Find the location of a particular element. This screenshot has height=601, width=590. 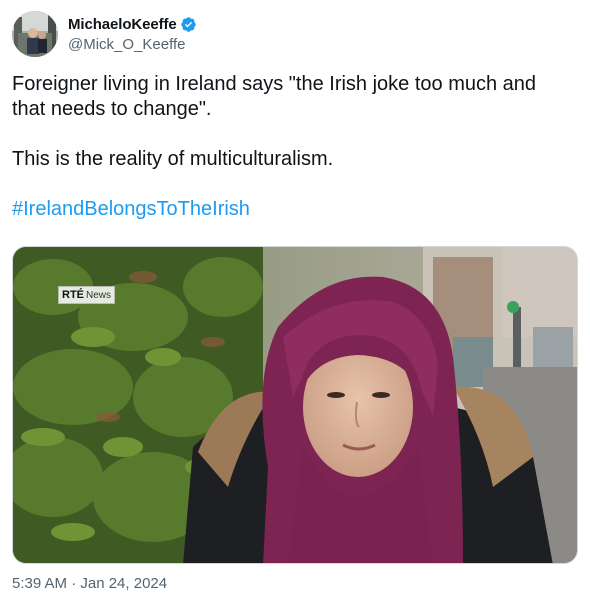

rte-news-watermark: RTÉ News is located at coordinates (87, 295).